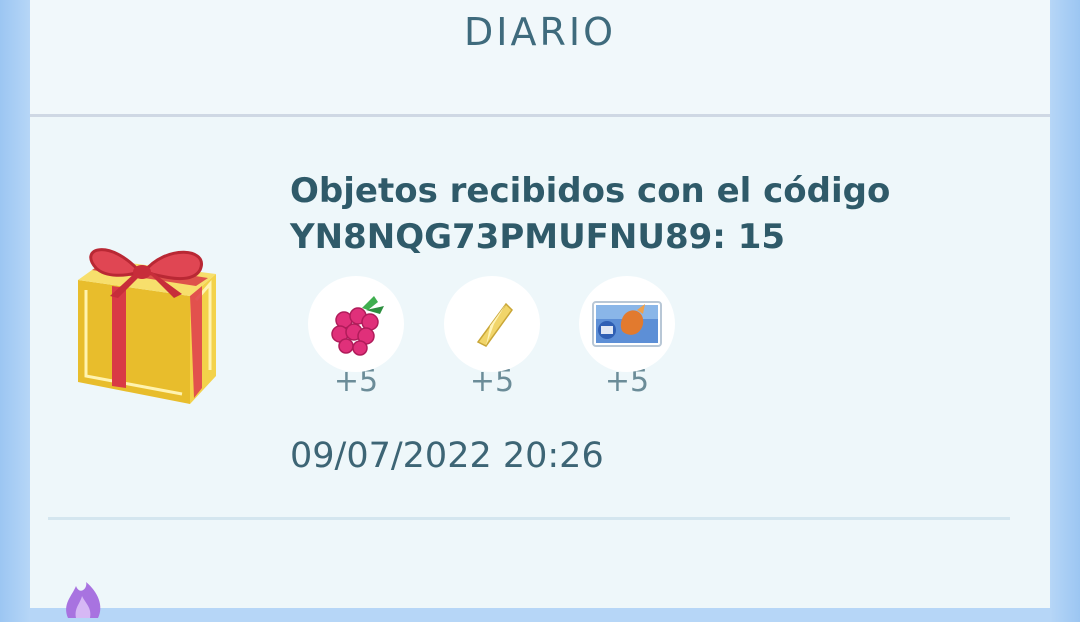  What do you see at coordinates (529, 518) in the screenshot?
I see `entry-divider` at bounding box center [529, 518].